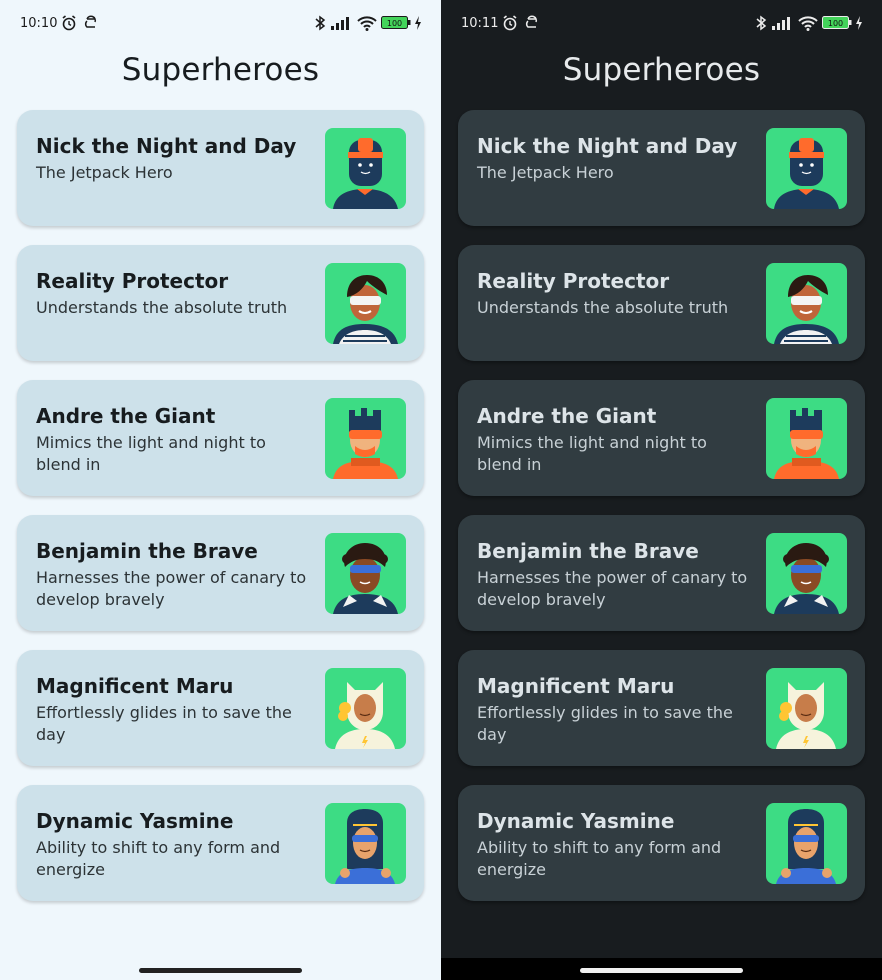  What do you see at coordinates (480, 23) in the screenshot?
I see `status-time: 10:11` at bounding box center [480, 23].